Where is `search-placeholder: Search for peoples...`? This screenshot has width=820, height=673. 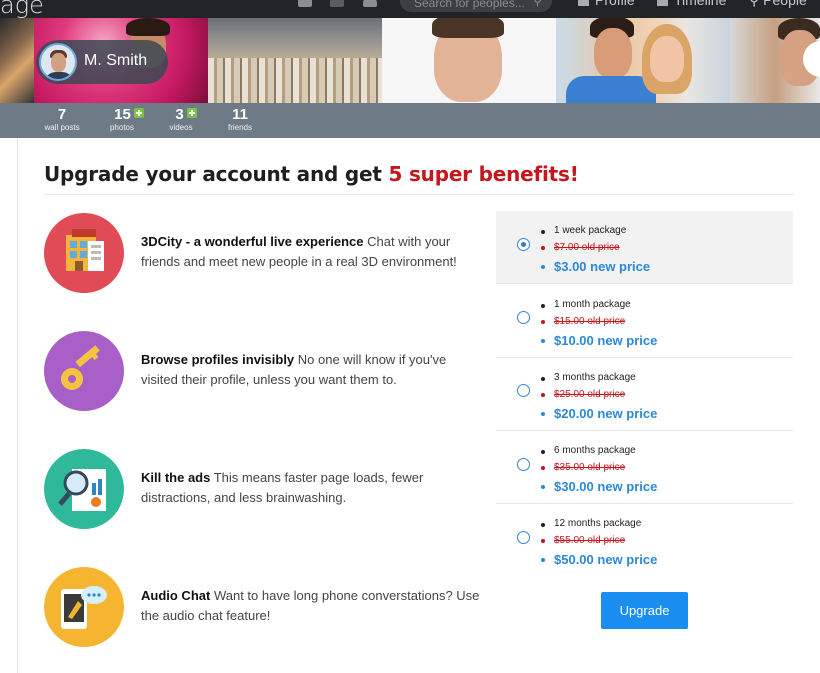
search-placeholder: Search for peoples... is located at coordinates (469, 5).